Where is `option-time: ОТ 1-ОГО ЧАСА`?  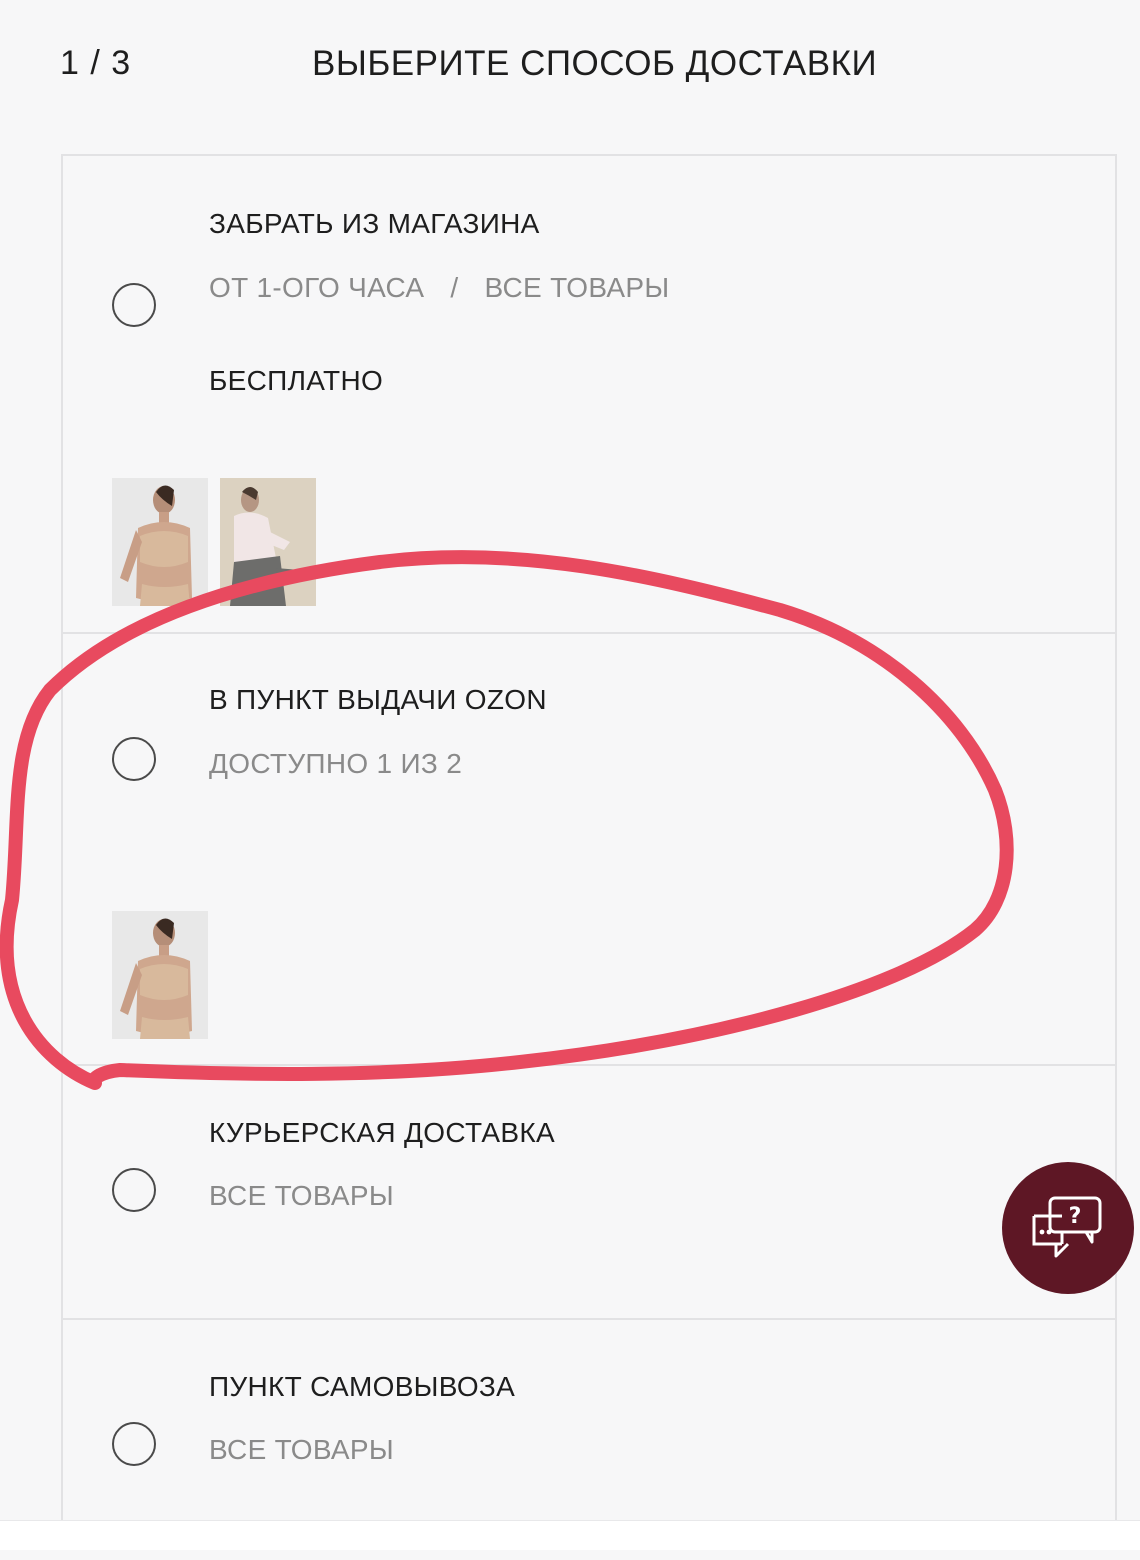
option-time: ОТ 1-ОГО ЧАСА is located at coordinates (317, 287).